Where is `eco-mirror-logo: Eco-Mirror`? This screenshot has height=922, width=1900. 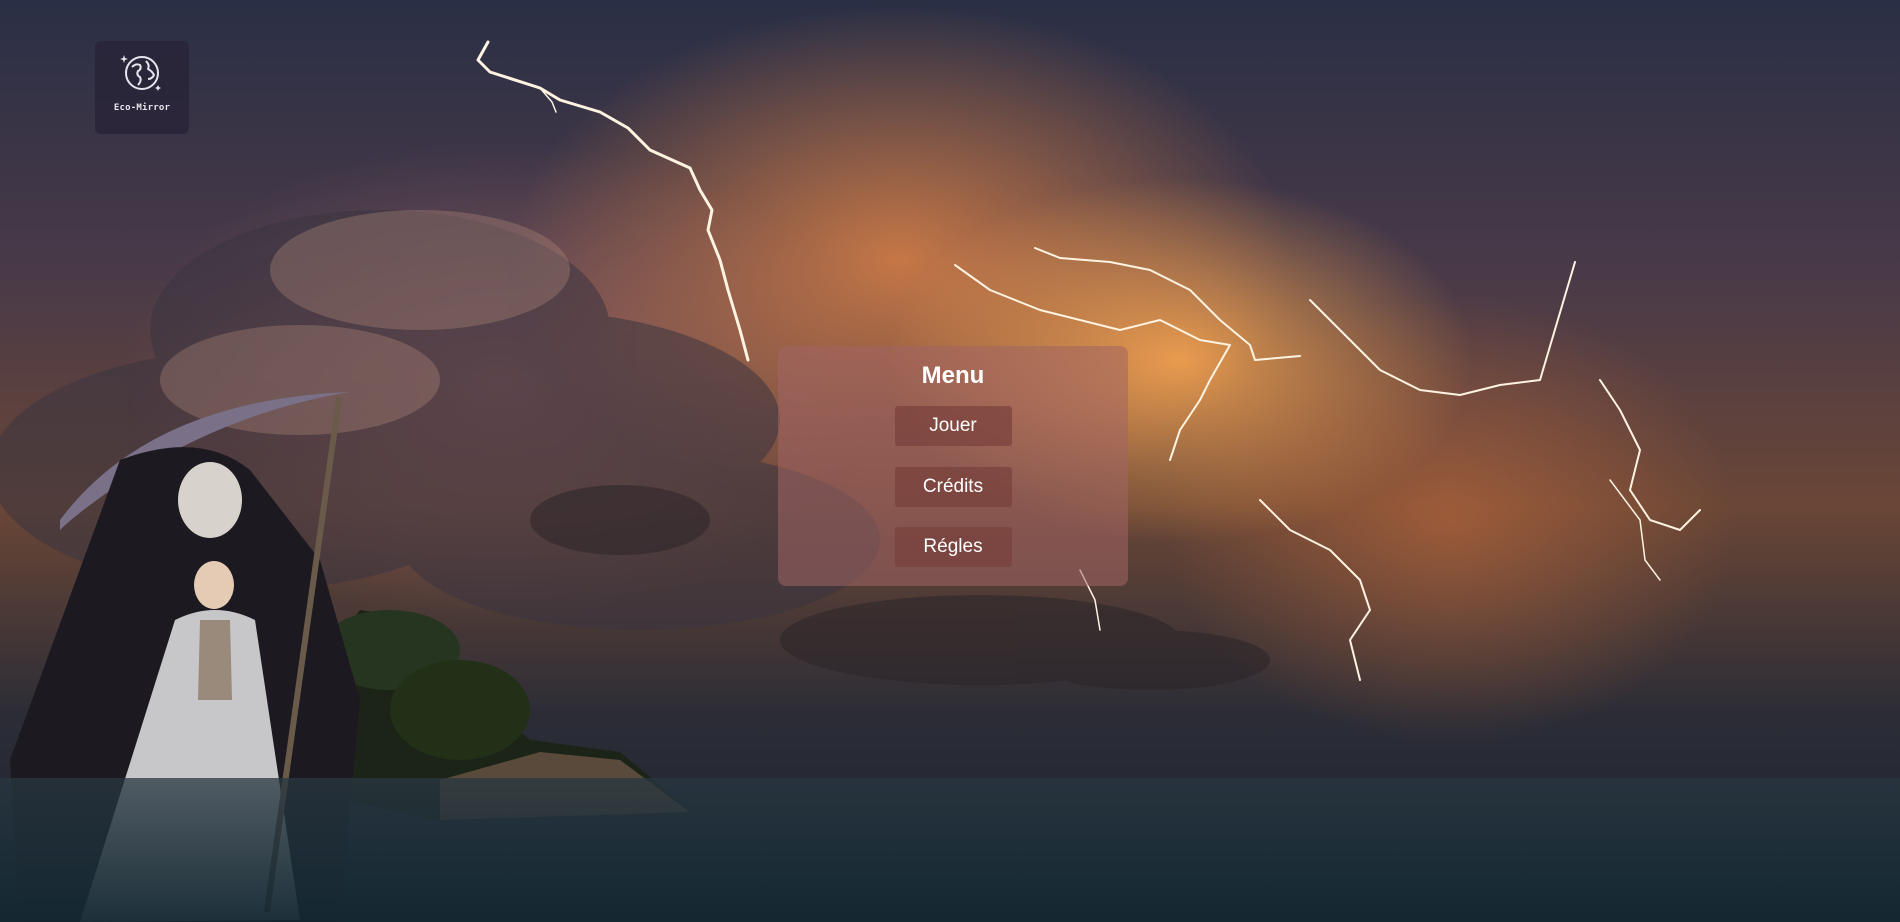
eco-mirror-logo: Eco-Mirror is located at coordinates (142, 87).